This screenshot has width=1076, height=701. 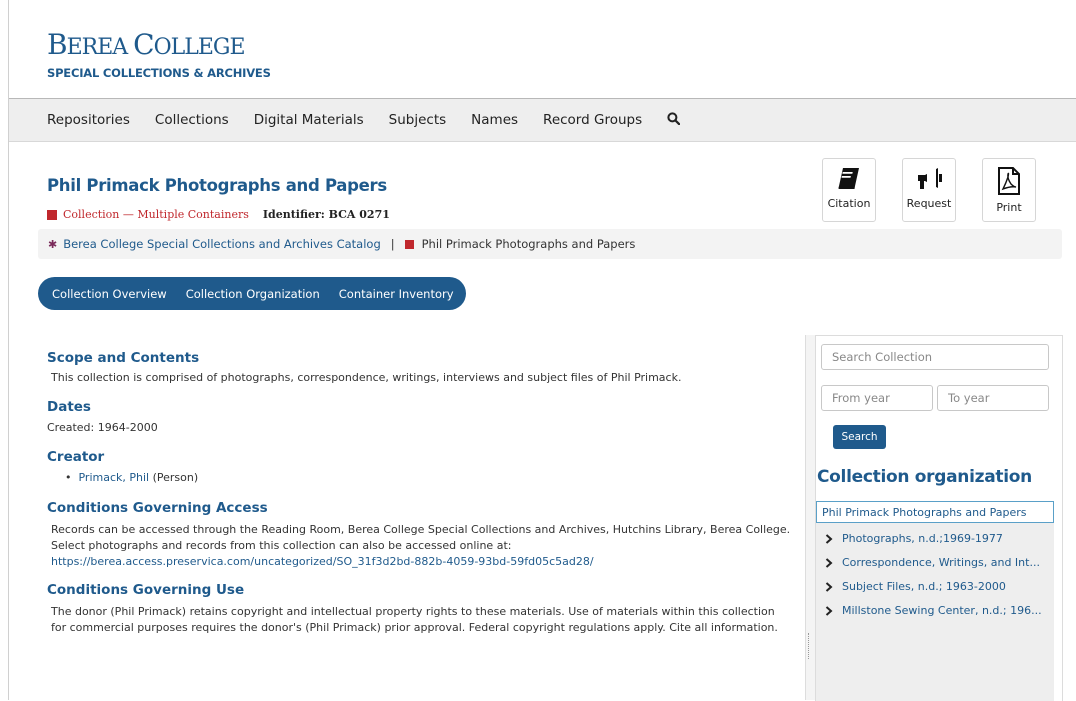 What do you see at coordinates (1009, 207) in the screenshot?
I see `print-label: Print` at bounding box center [1009, 207].